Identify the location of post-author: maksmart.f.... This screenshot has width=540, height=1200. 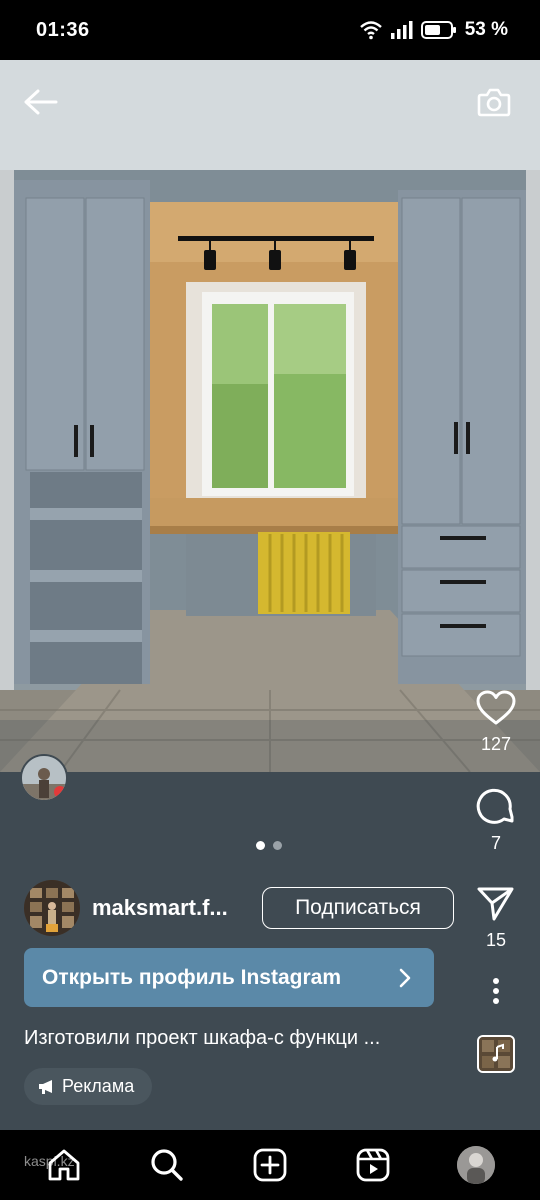
(126, 908).